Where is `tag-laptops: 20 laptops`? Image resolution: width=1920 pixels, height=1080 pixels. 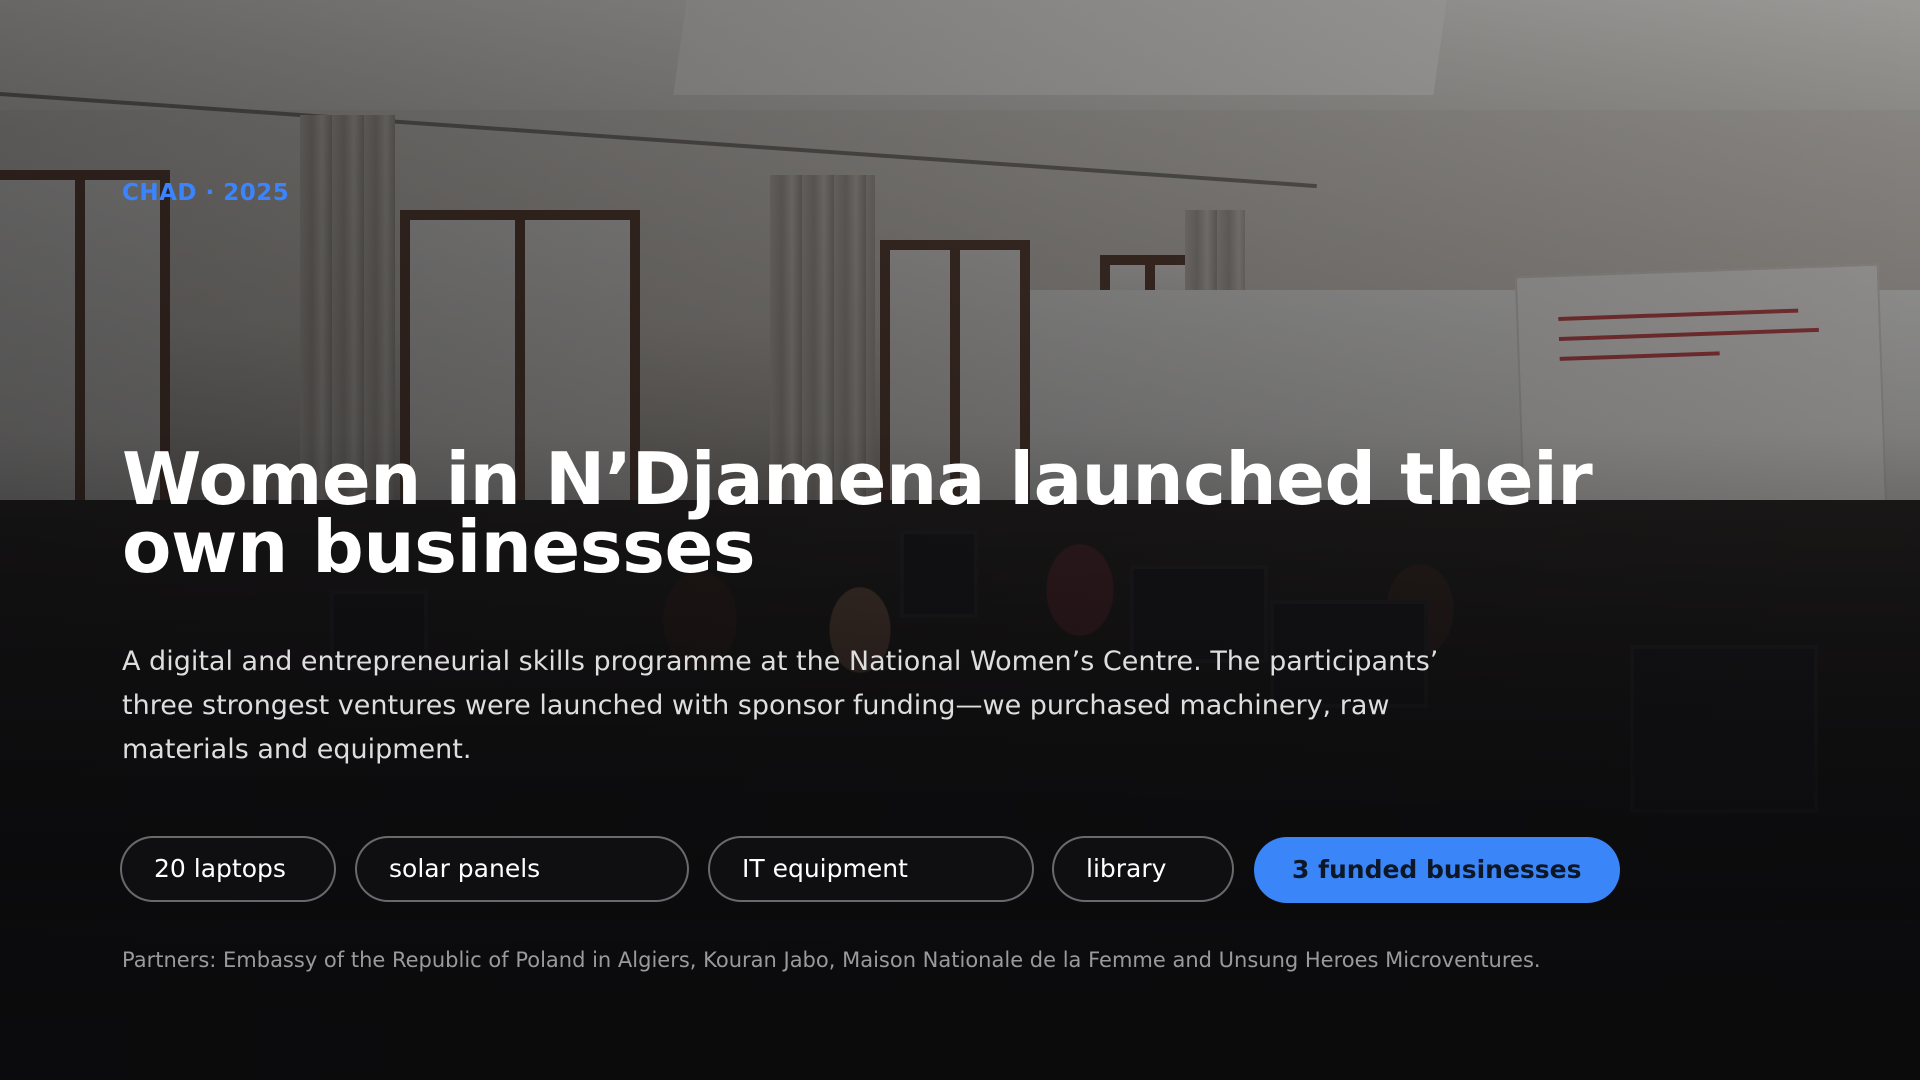
tag-laptops: 20 laptops is located at coordinates (228, 869).